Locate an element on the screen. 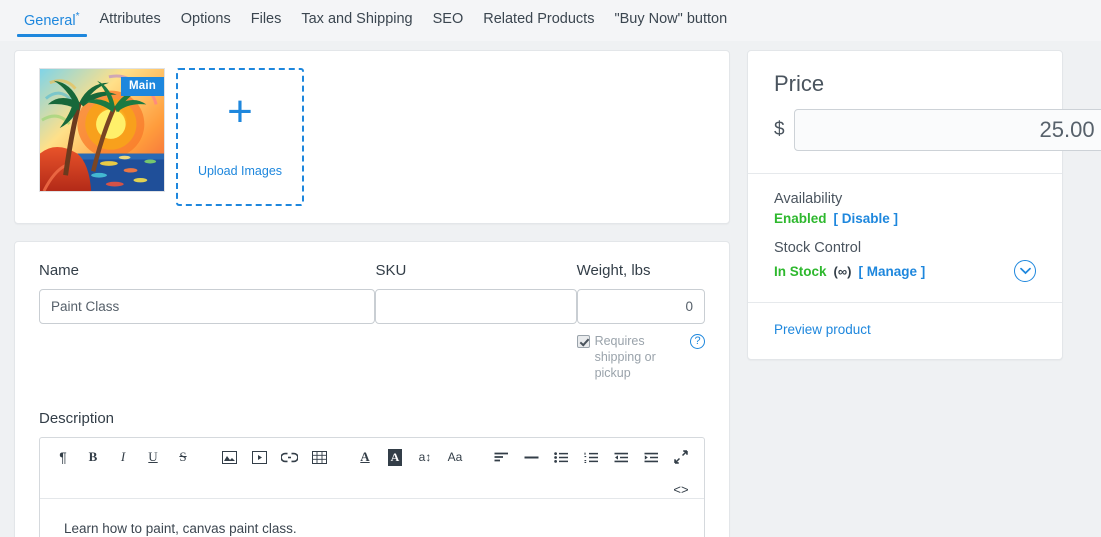  tab-general-label: General is located at coordinates (50, 20).